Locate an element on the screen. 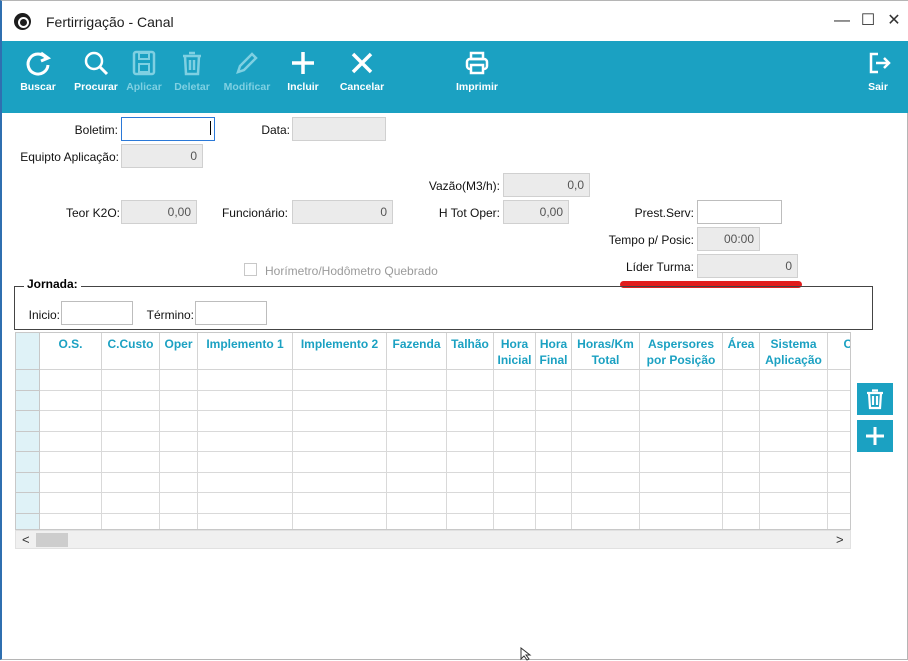  window-title: Fertirrigação - Canal is located at coordinates (110, 22).